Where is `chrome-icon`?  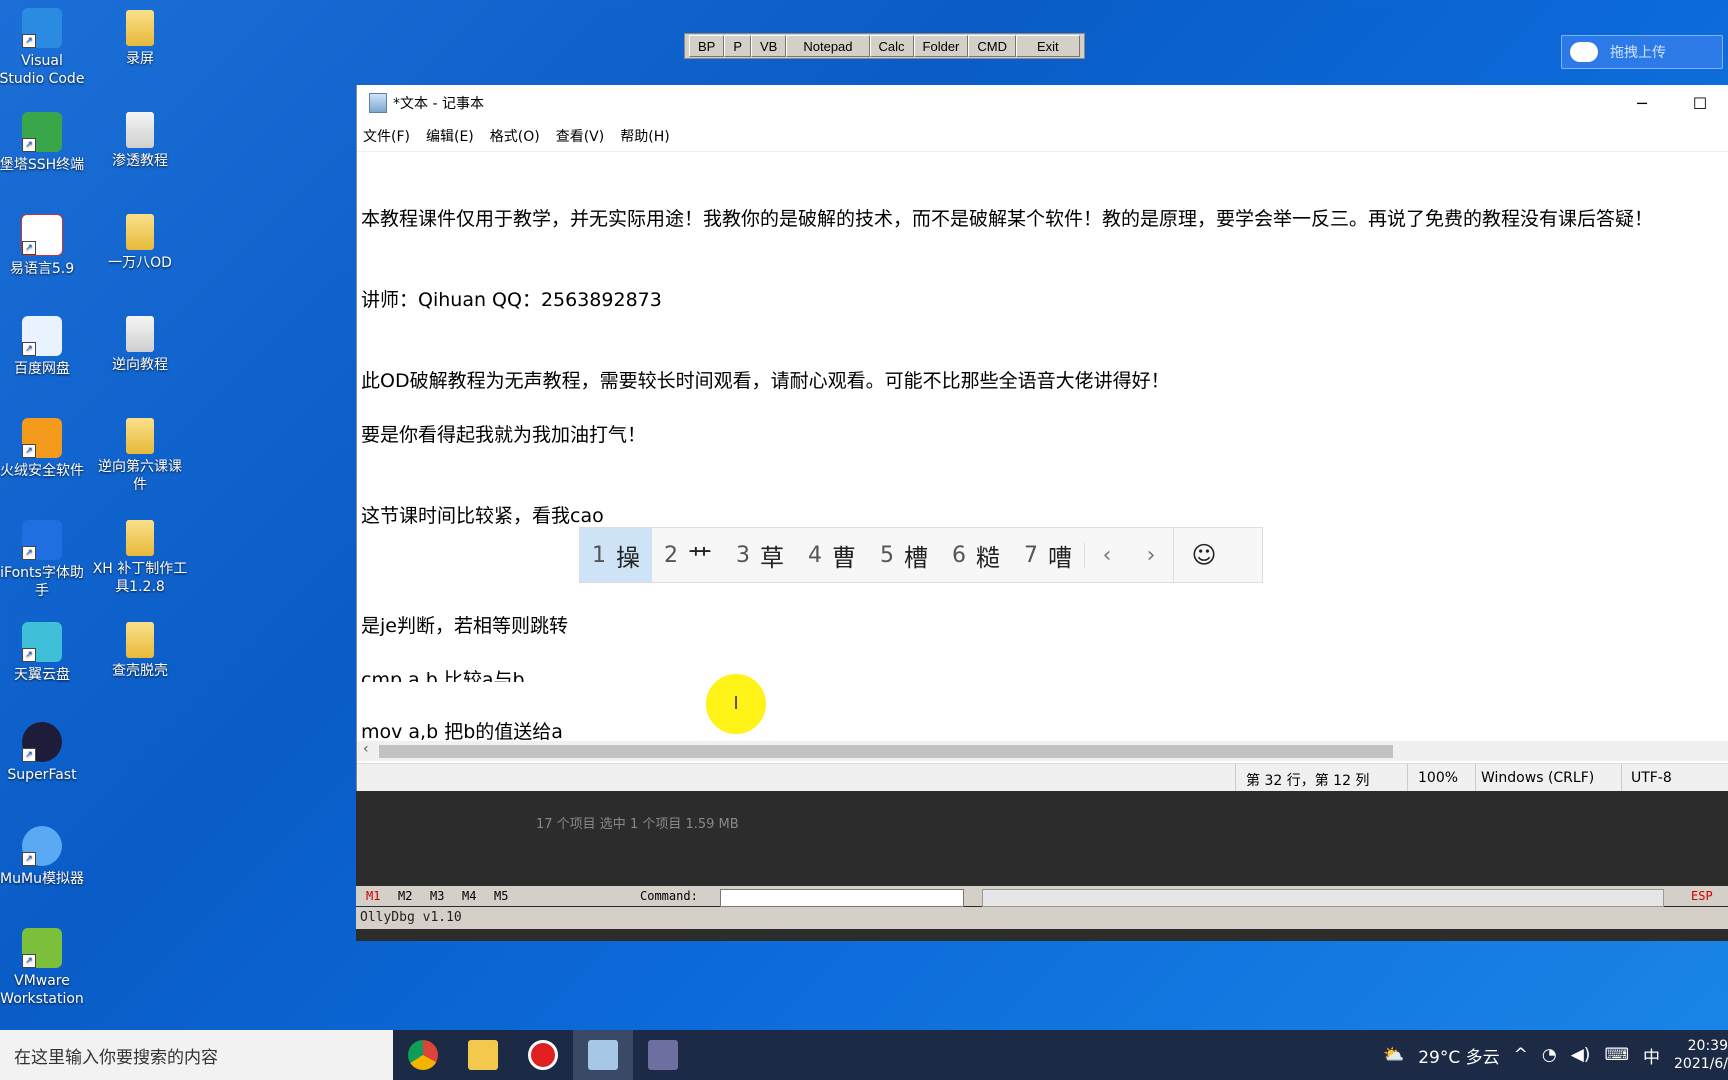
chrome-icon is located at coordinates (423, 1055).